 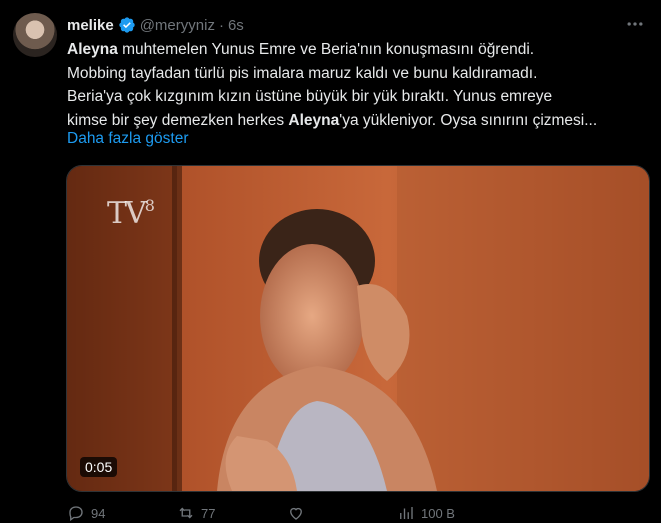 I want to click on reply-icon, so click(x=76, y=514).